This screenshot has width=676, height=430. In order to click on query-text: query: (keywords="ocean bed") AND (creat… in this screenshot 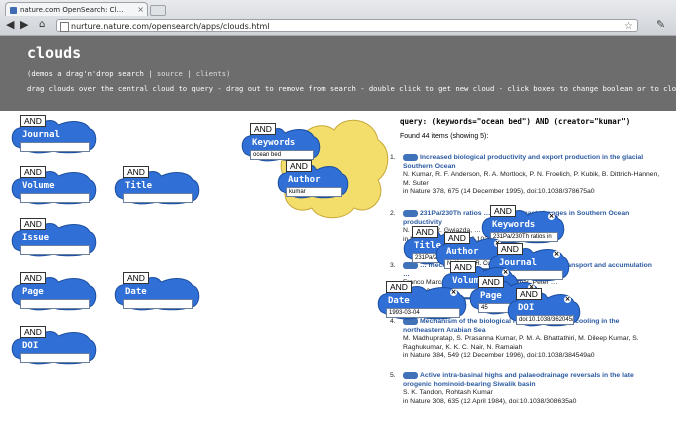, I will do `click(515, 121)`.